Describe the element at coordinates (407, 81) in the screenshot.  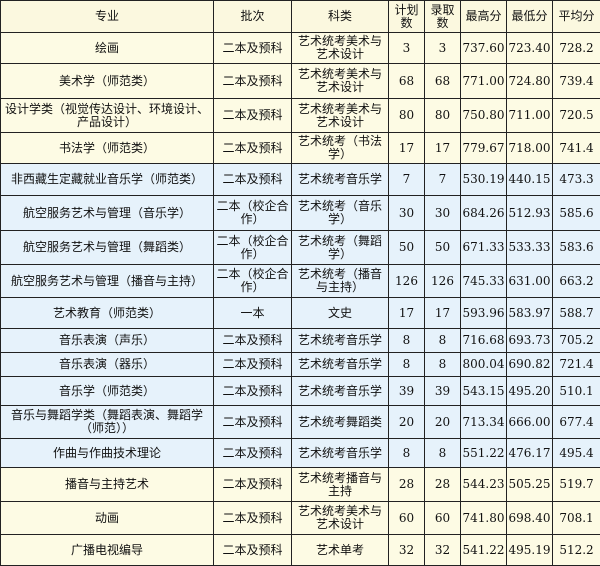
I see `planned-cell: 68` at that location.